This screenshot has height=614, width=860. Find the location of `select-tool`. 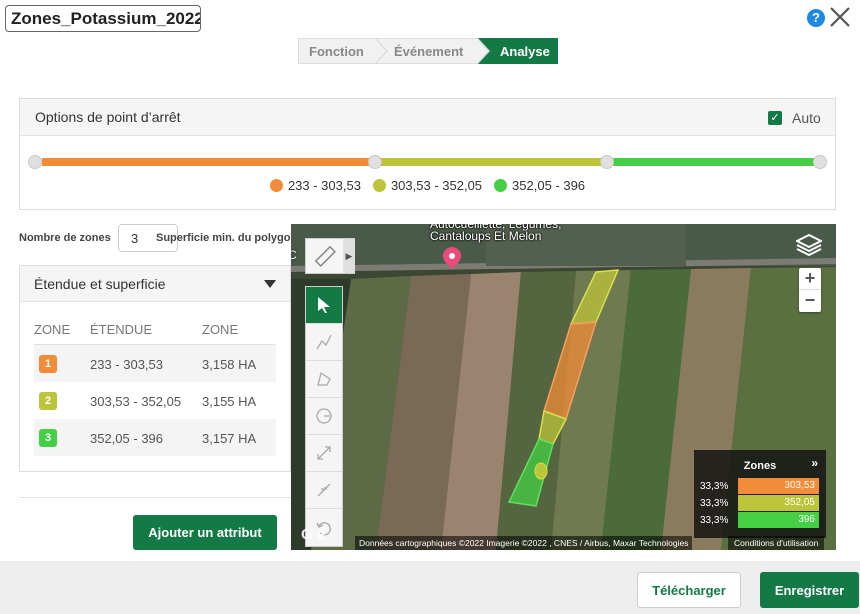

select-tool is located at coordinates (324, 305).